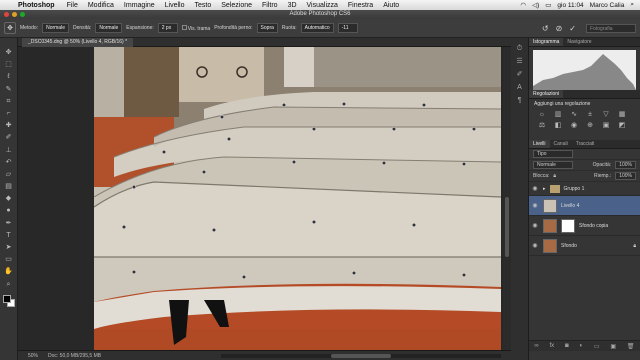 The height and width of the screenshot is (360, 640). What do you see at coordinates (553, 154) in the screenshot?
I see `layer-filter-dropdown: Tipo` at bounding box center [553, 154].